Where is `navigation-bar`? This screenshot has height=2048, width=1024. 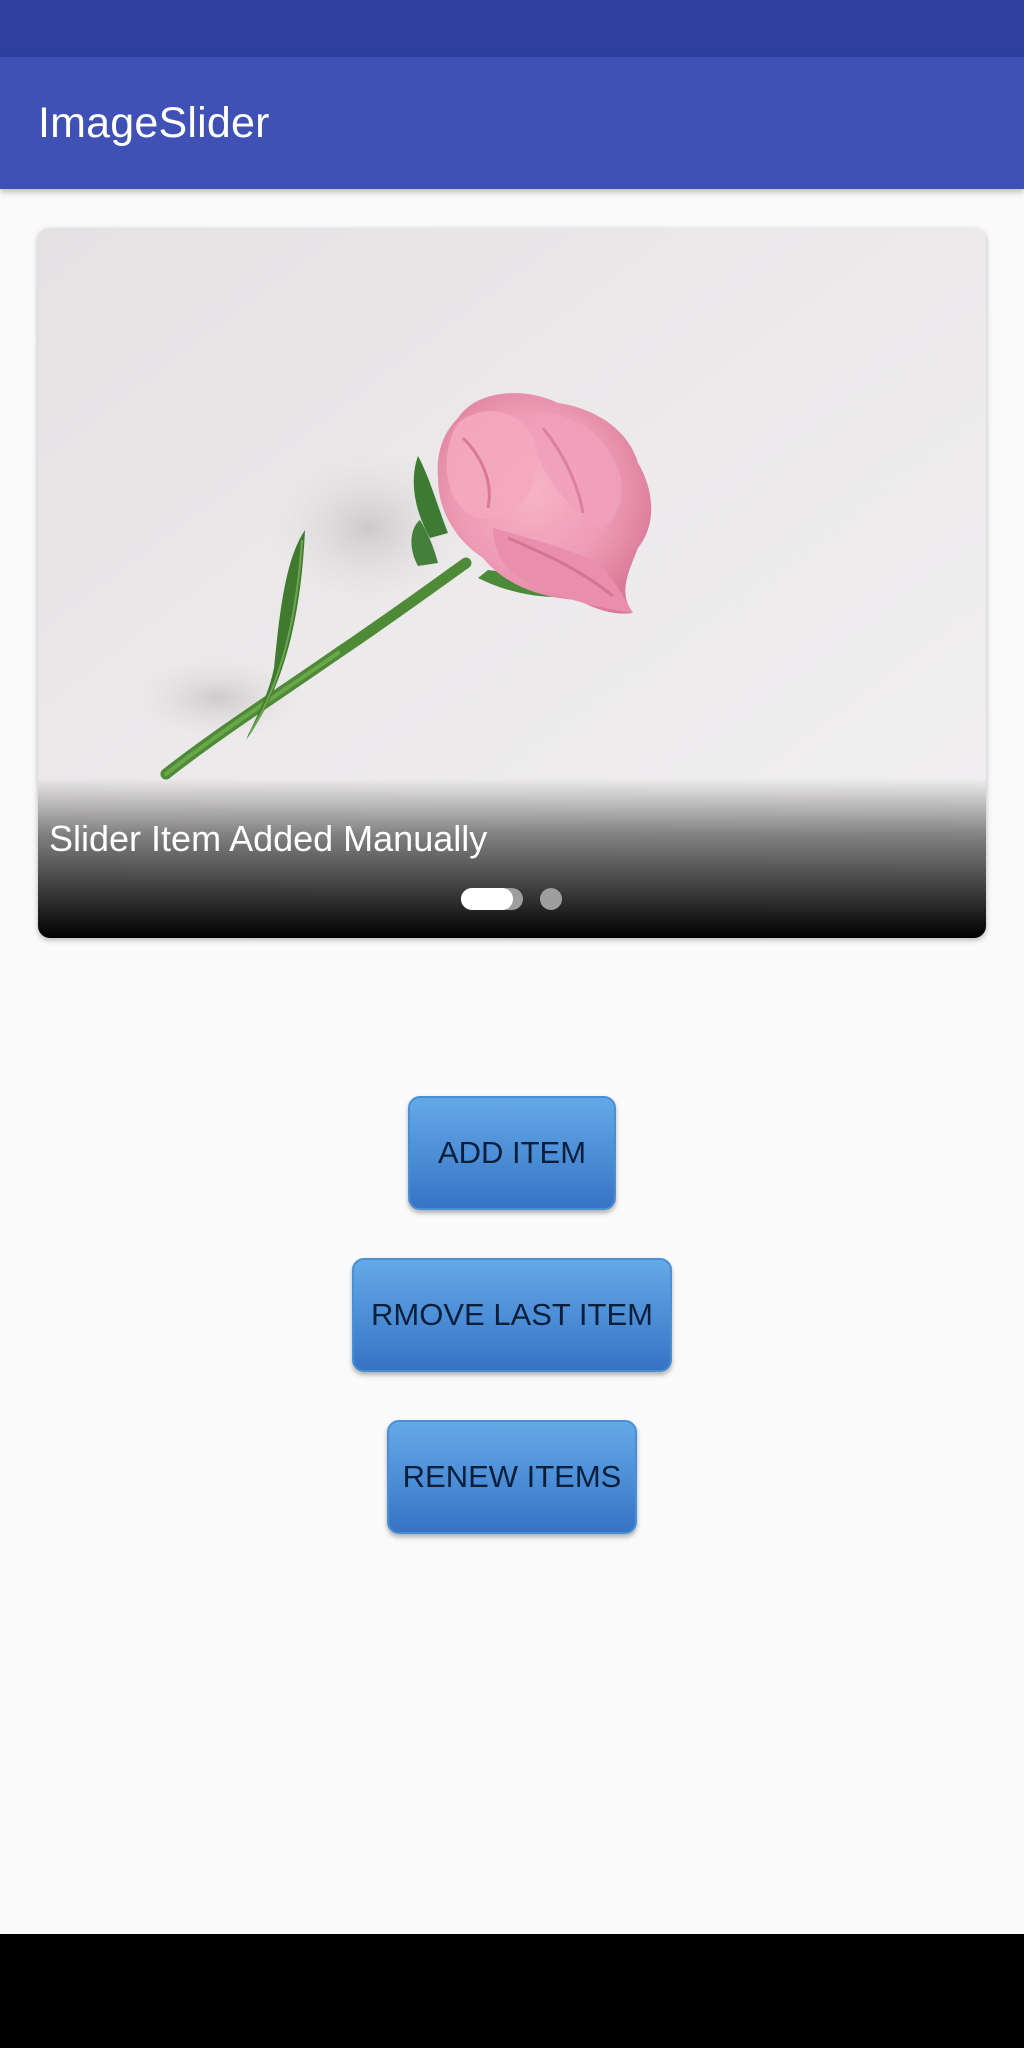
navigation-bar is located at coordinates (512, 1991).